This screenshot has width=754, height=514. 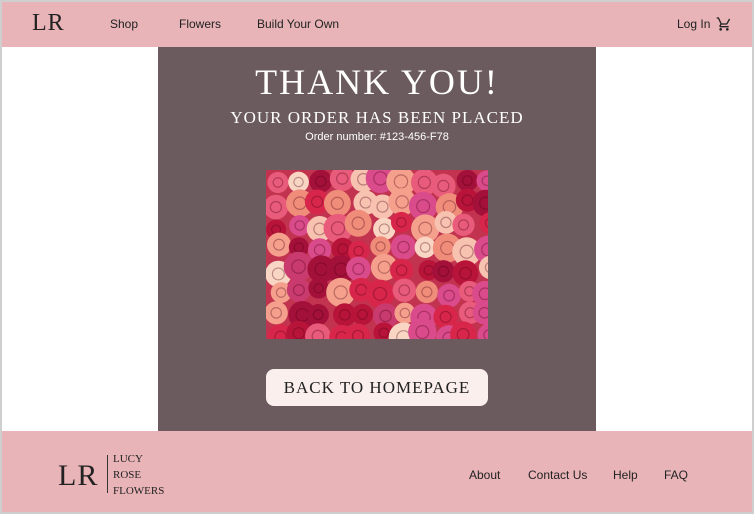 I want to click on footer-contact-link: Contact Us, so click(x=557, y=475).